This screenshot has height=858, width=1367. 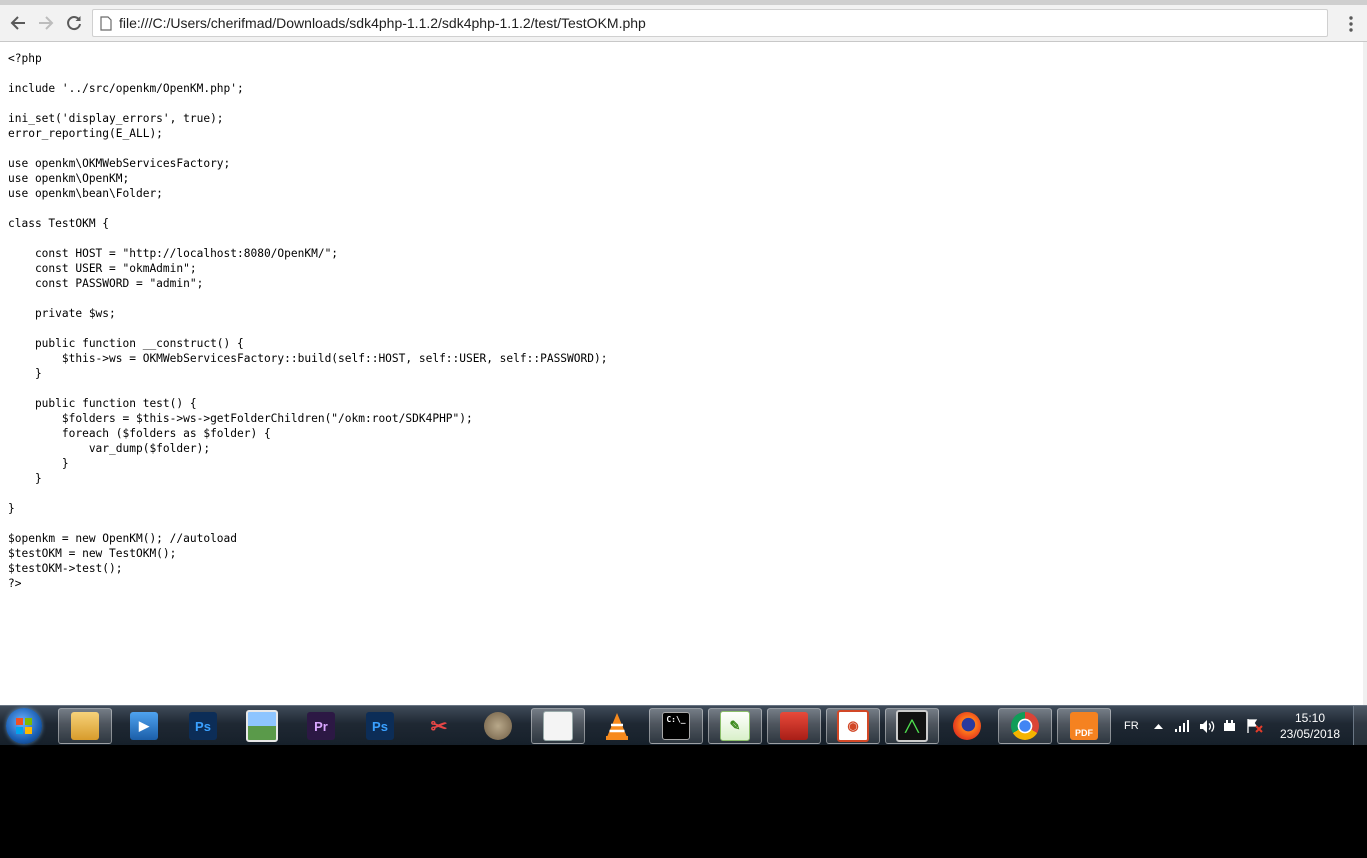 I want to click on windows-explorer-icon, so click(x=85, y=726).